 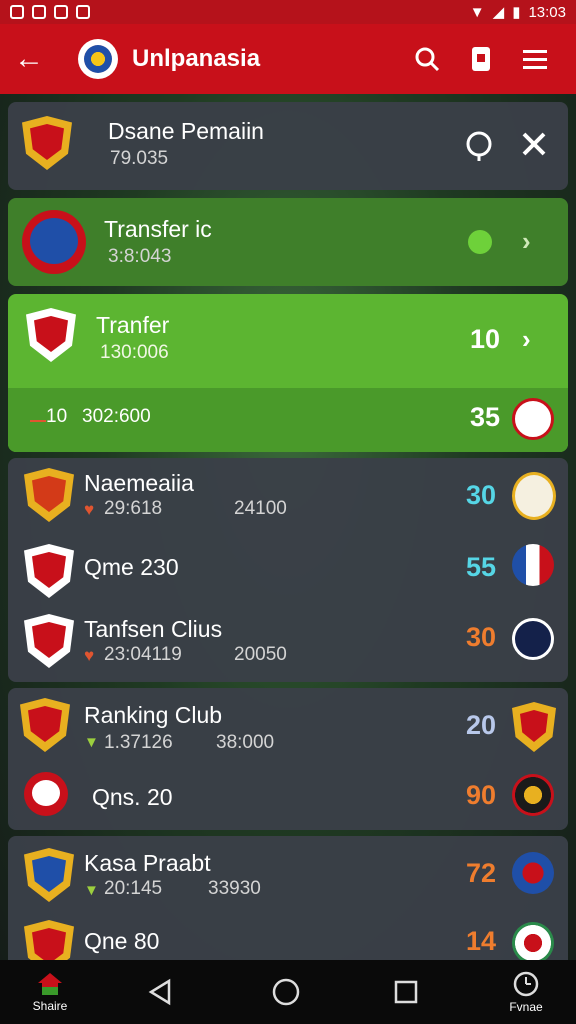 What do you see at coordinates (196, 58) in the screenshot?
I see `app-title: Unlpanasia` at bounding box center [196, 58].